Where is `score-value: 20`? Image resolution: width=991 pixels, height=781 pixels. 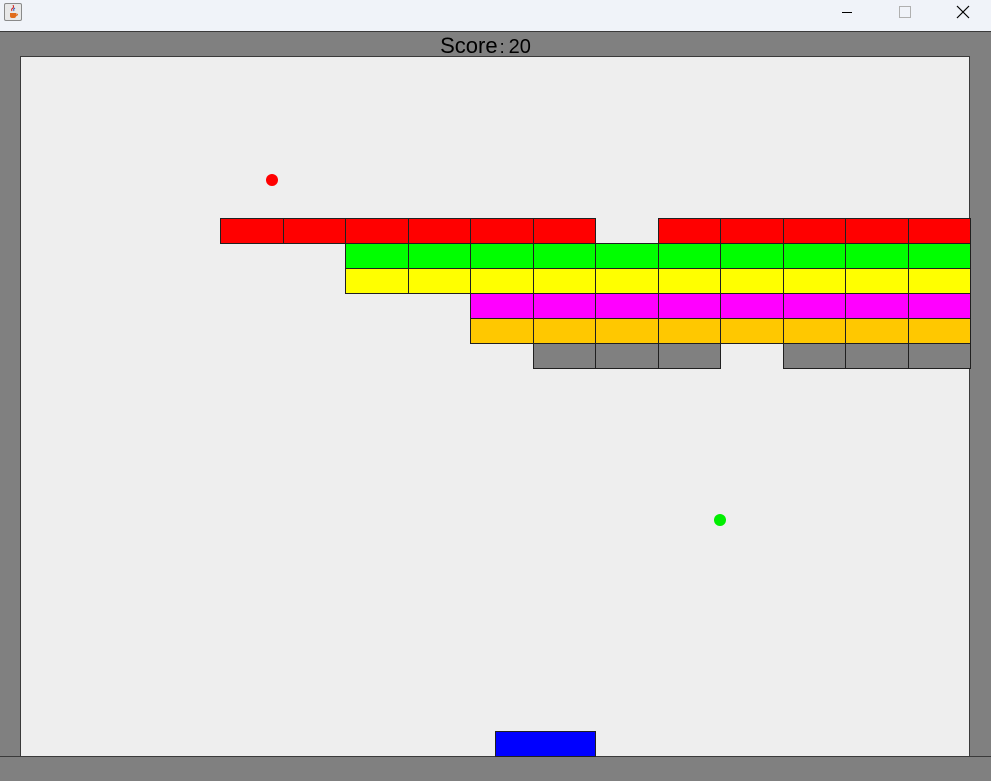 score-value: 20 is located at coordinates (519, 47).